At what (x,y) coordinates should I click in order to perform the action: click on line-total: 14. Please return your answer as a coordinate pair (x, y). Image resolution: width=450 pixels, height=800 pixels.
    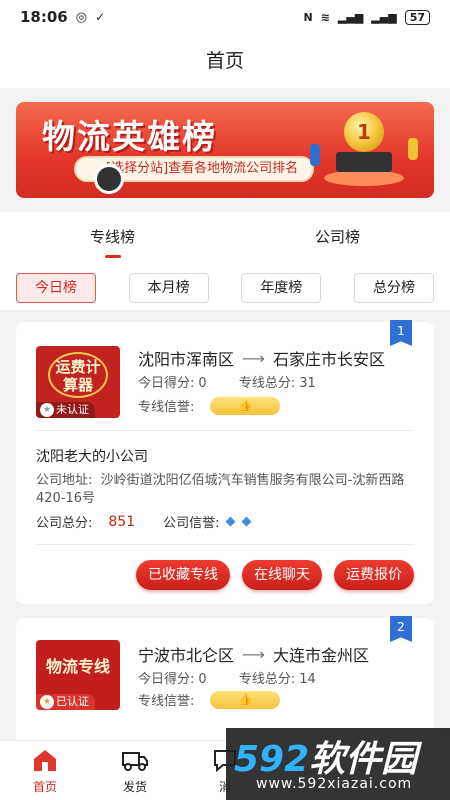
    Looking at the image, I should click on (307, 679).